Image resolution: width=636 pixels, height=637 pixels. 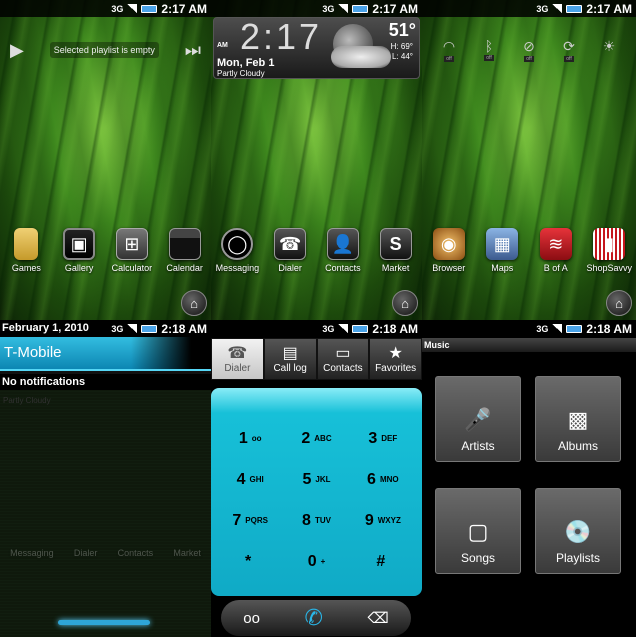 What do you see at coordinates (250, 561) in the screenshot?
I see `key-star: *` at bounding box center [250, 561].